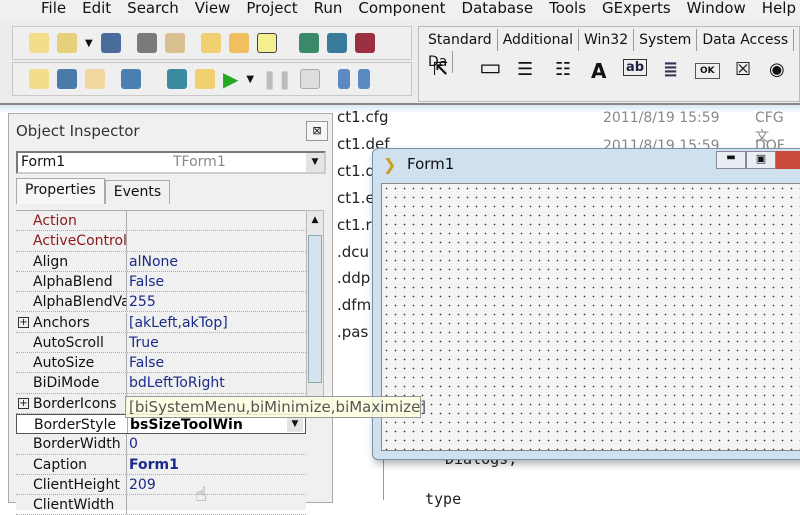 Image resolution: width=800 pixels, height=515 pixels. I want to click on menu-project: Project, so click(271, 11).